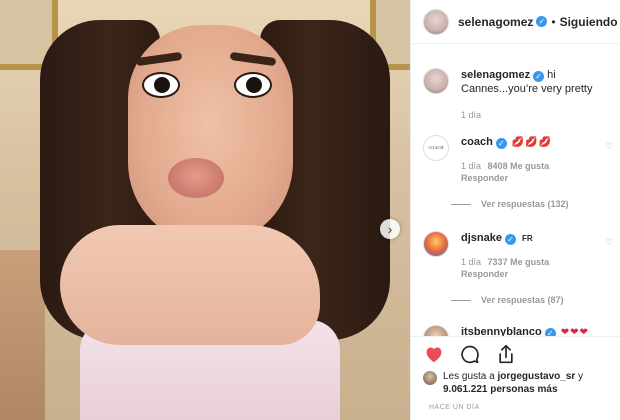 This screenshot has width=620, height=420. What do you see at coordinates (536, 376) in the screenshot?
I see `liker-username: jorgegustavo_sr` at bounding box center [536, 376].